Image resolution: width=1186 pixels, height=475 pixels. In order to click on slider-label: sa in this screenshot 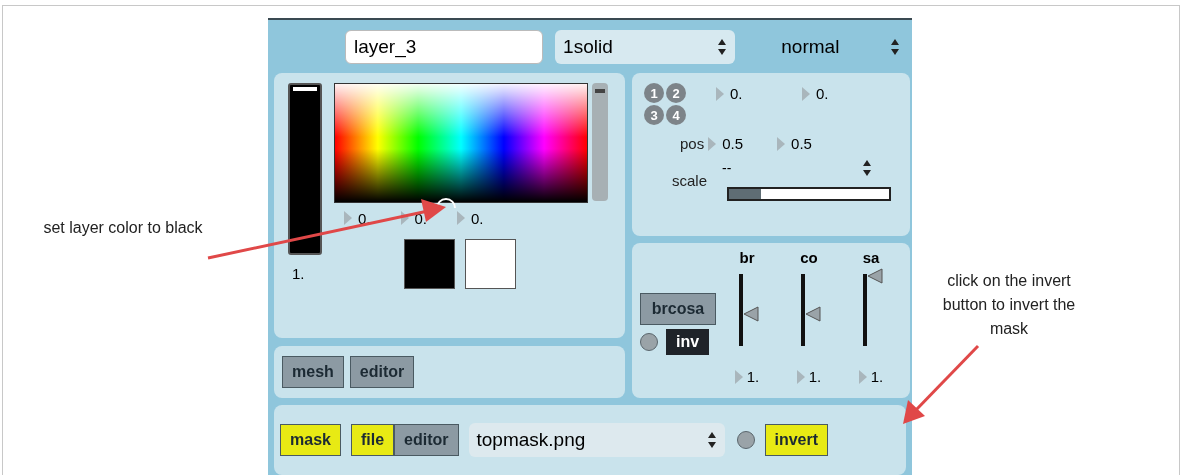, I will do `click(871, 257)`.